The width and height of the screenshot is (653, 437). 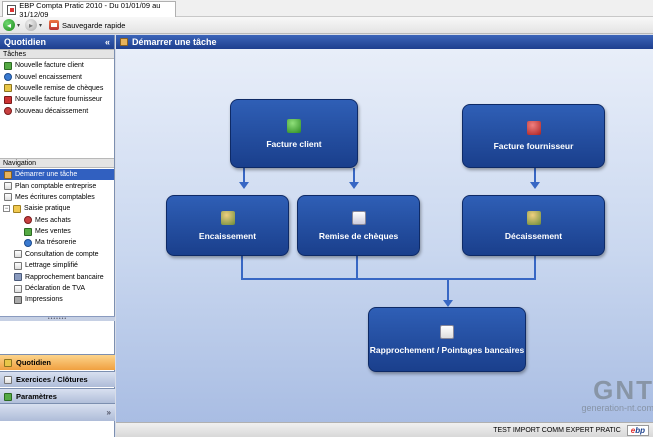 What do you see at coordinates (384, 429) in the screenshot?
I see `status-bar: TEST IMPORT COMM EXPERT PRATIC ebp` at bounding box center [384, 429].